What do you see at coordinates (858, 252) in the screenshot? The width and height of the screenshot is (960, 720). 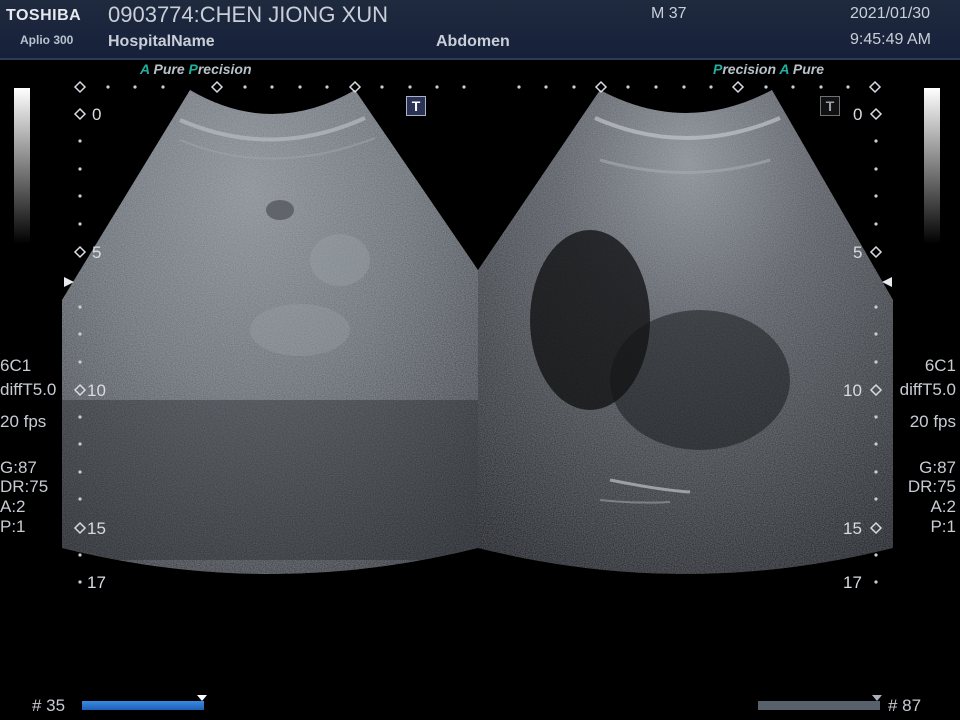 I see `right-depth-label-5: 5` at bounding box center [858, 252].